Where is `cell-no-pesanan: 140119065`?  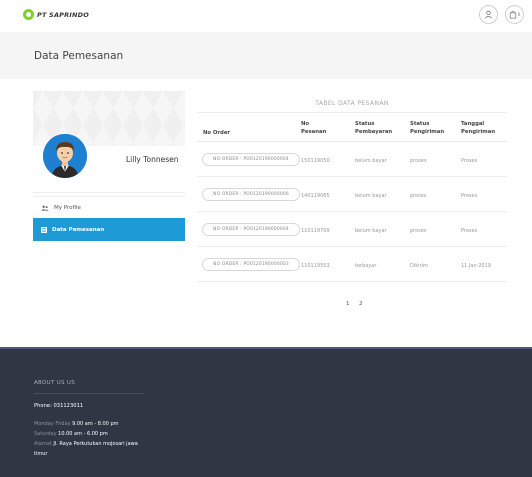 cell-no-pesanan: 140119065 is located at coordinates (315, 196).